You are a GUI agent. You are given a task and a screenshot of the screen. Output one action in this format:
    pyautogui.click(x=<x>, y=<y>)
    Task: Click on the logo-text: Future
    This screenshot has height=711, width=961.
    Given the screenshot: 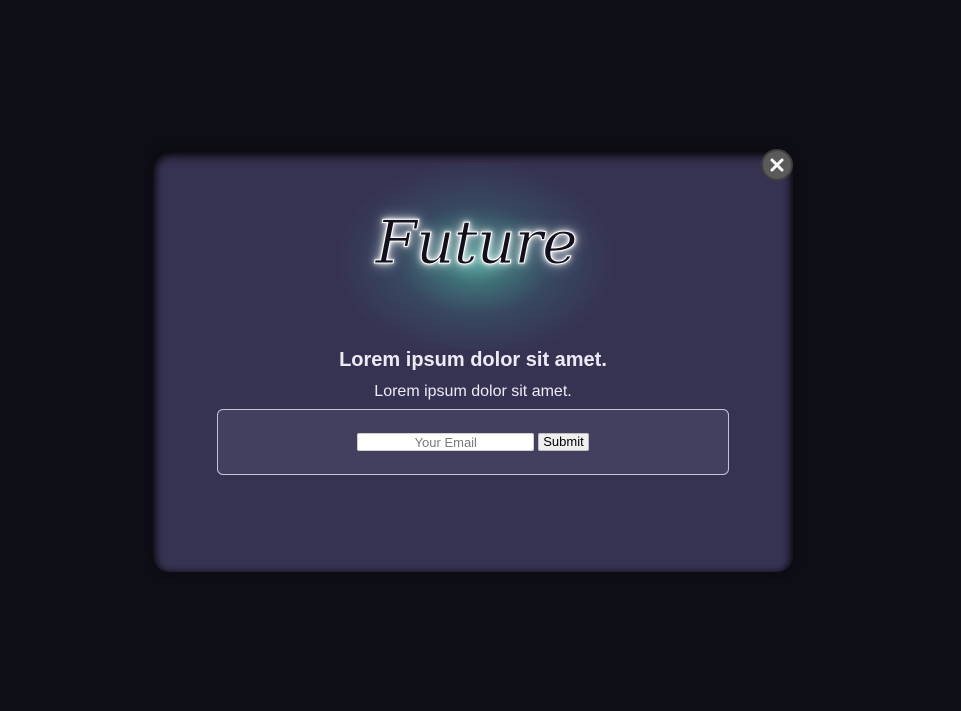 What is the action you would take?
    pyautogui.click(x=476, y=243)
    